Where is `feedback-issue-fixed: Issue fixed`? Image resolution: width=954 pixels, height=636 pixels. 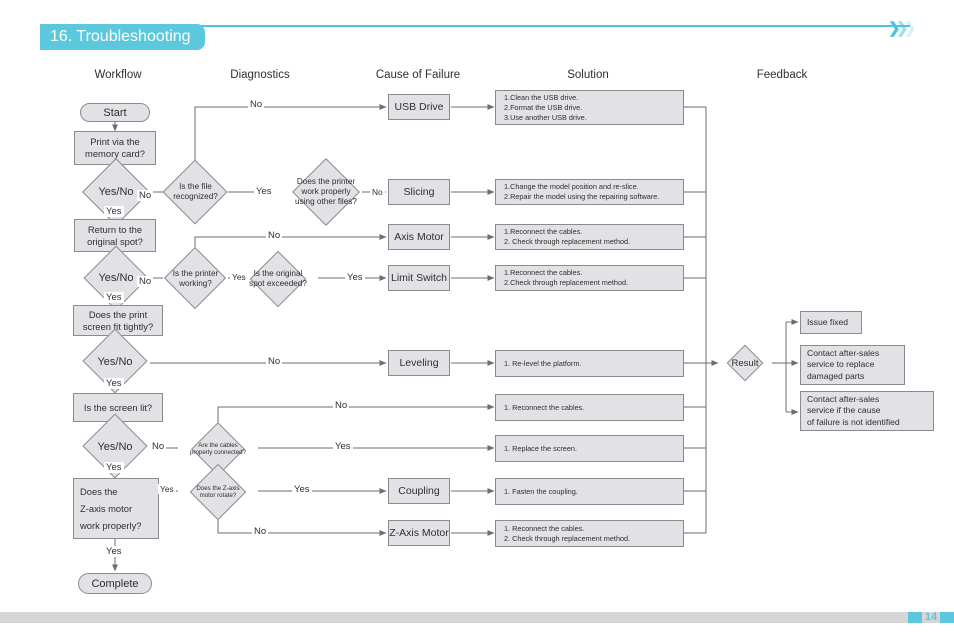 feedback-issue-fixed: Issue fixed is located at coordinates (831, 322).